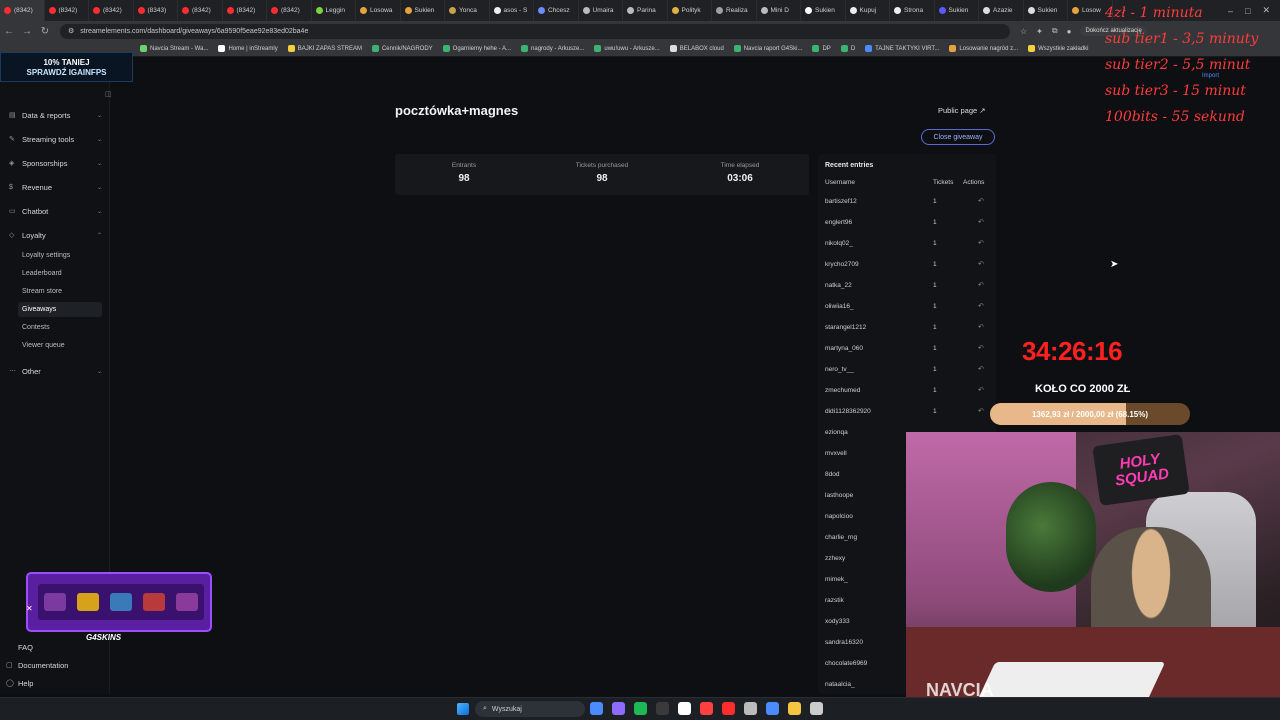  I want to click on browser-tab: Kupuj, so click(868, 10).